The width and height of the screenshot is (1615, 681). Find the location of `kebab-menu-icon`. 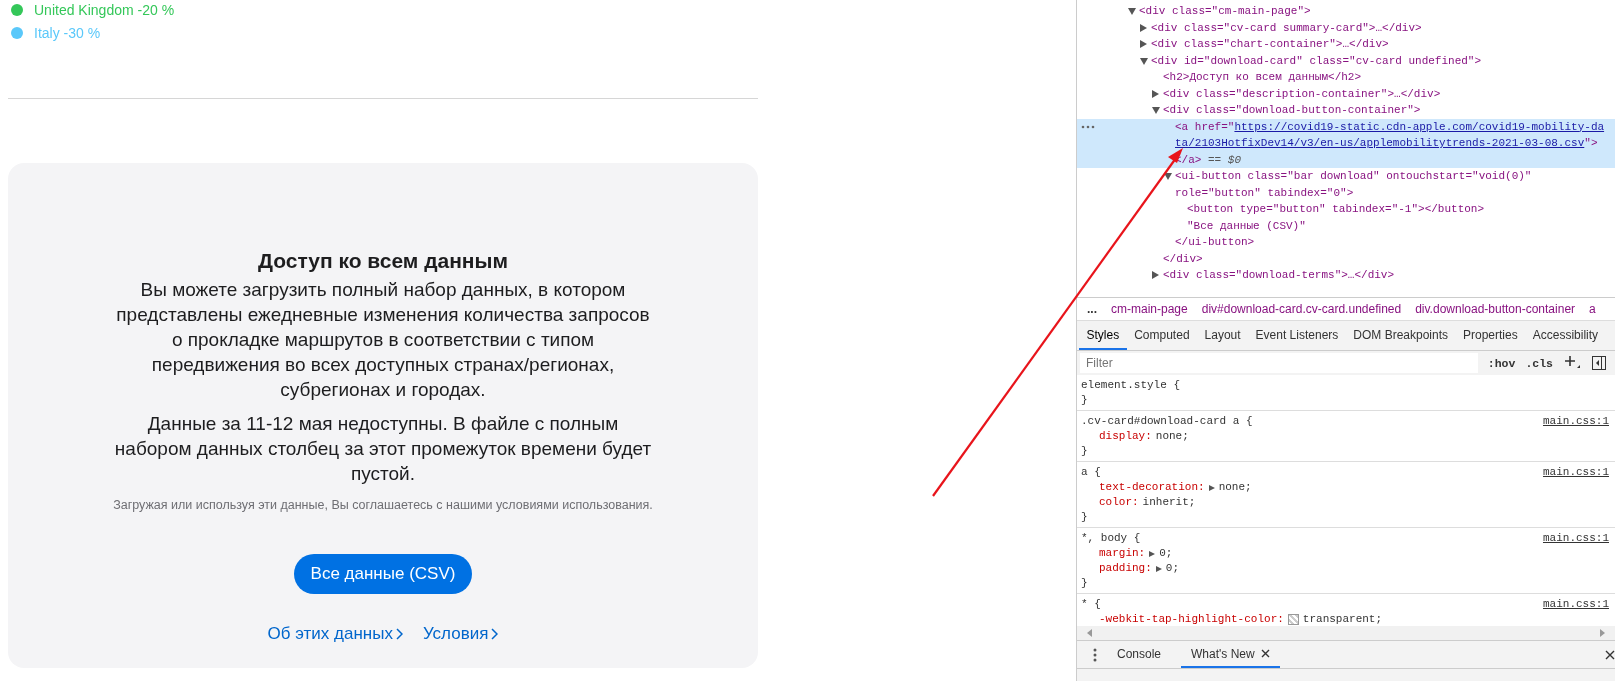

kebab-menu-icon is located at coordinates (1095, 654).